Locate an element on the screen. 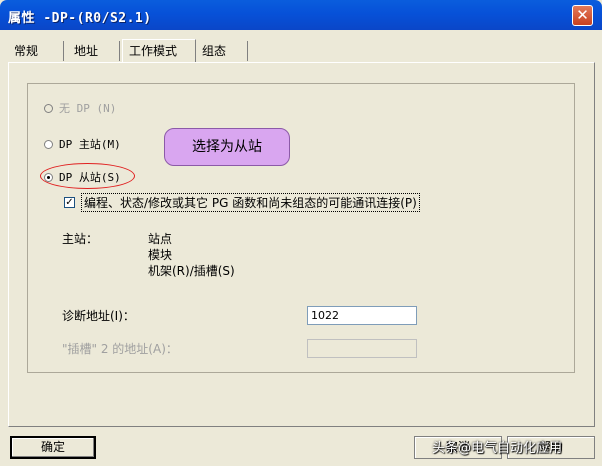 The image size is (602, 466). radio-dp-master: DP 主站(M) is located at coordinates (82, 144).